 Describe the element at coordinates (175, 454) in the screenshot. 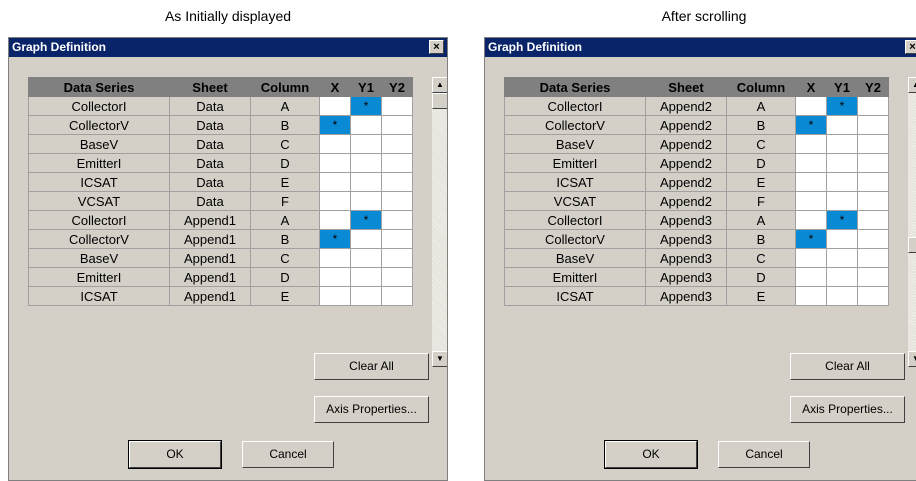

I see `ok-button: OK` at that location.